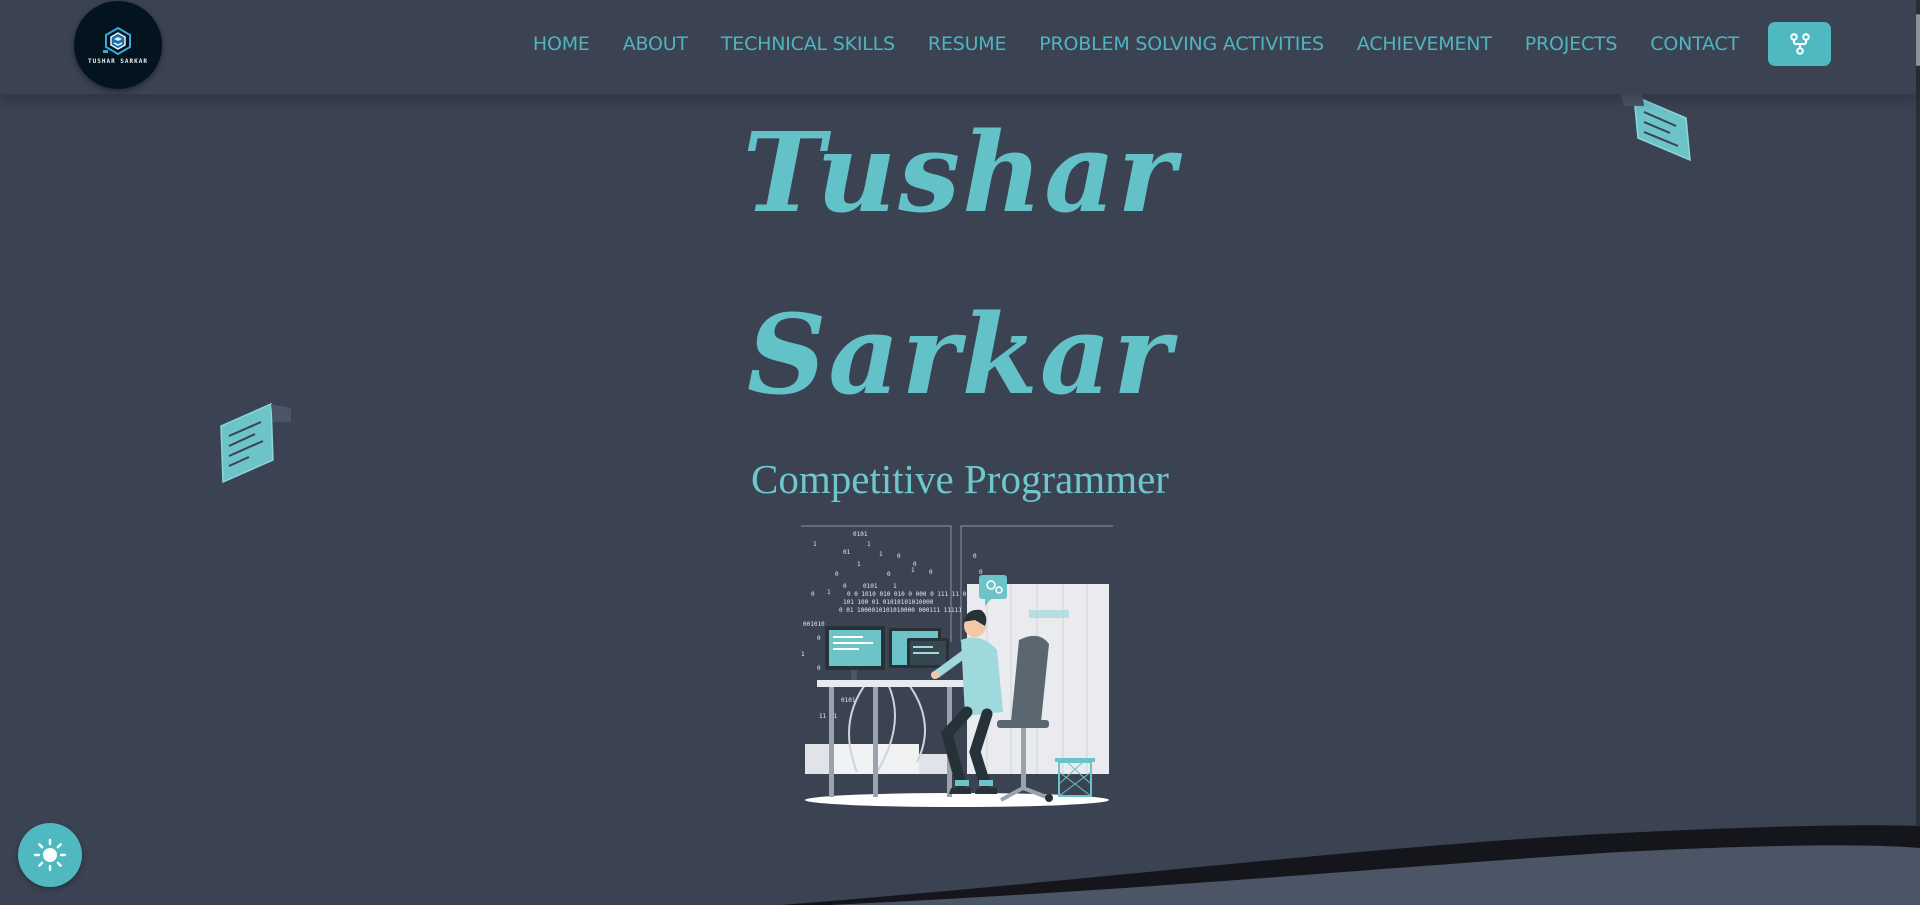 This screenshot has height=905, width=1920. I want to click on git-fork-icon, so click(1799, 44).